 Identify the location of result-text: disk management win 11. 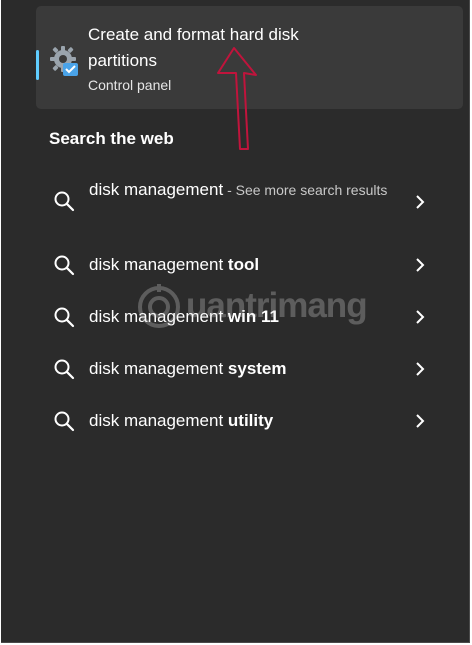
(184, 317).